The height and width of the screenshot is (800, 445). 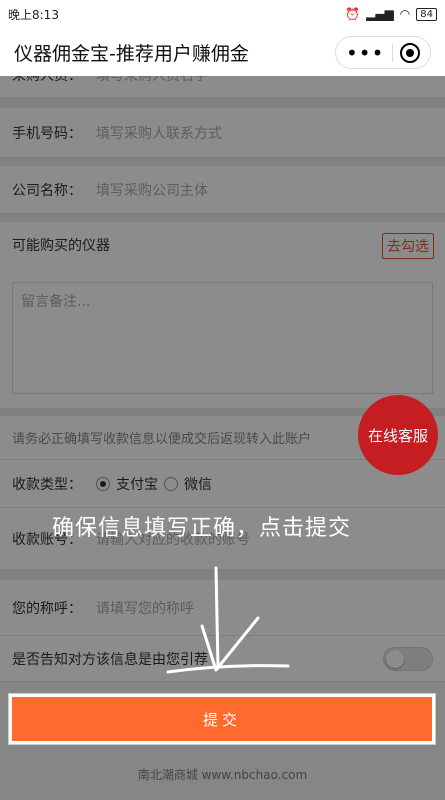 What do you see at coordinates (198, 484) in the screenshot?
I see `radio-wechat-label: 微信` at bounding box center [198, 484].